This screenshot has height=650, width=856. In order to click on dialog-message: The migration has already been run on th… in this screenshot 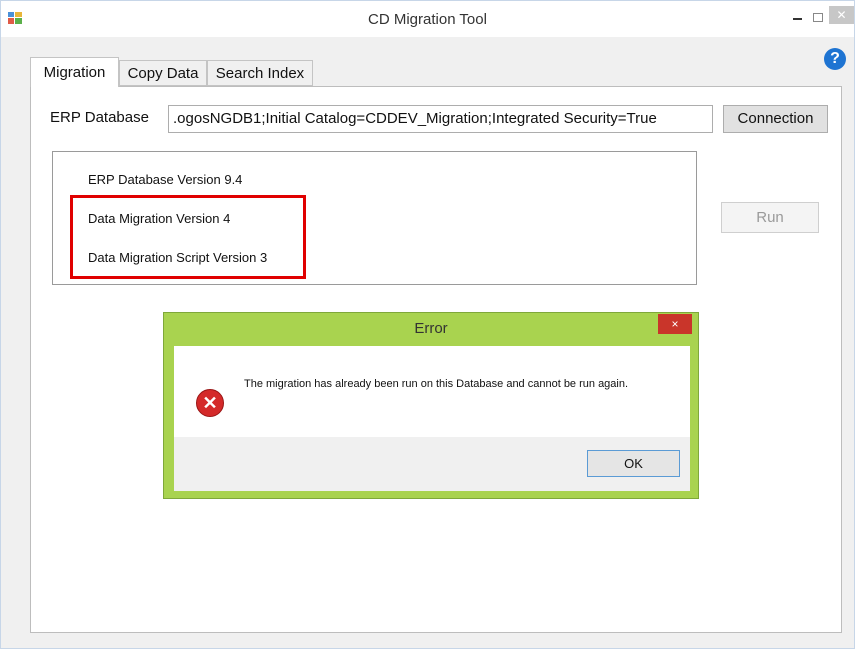, I will do `click(436, 384)`.